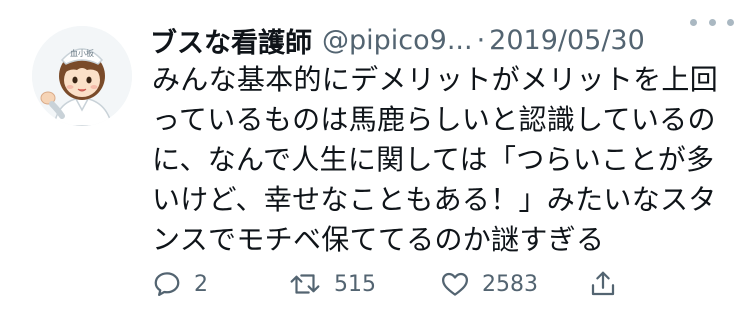  I want to click on tweet-header: ブスな看護師 @pipico9... · 2019/05/30, so click(440, 40).